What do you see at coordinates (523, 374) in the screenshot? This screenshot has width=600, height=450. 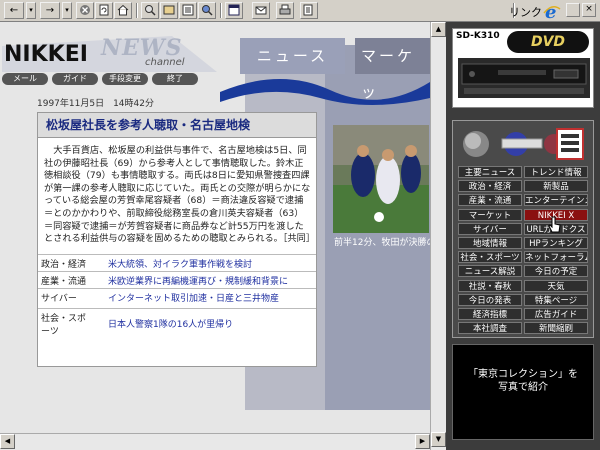 I see `promo-line: 「東京コレクション」を` at bounding box center [523, 374].